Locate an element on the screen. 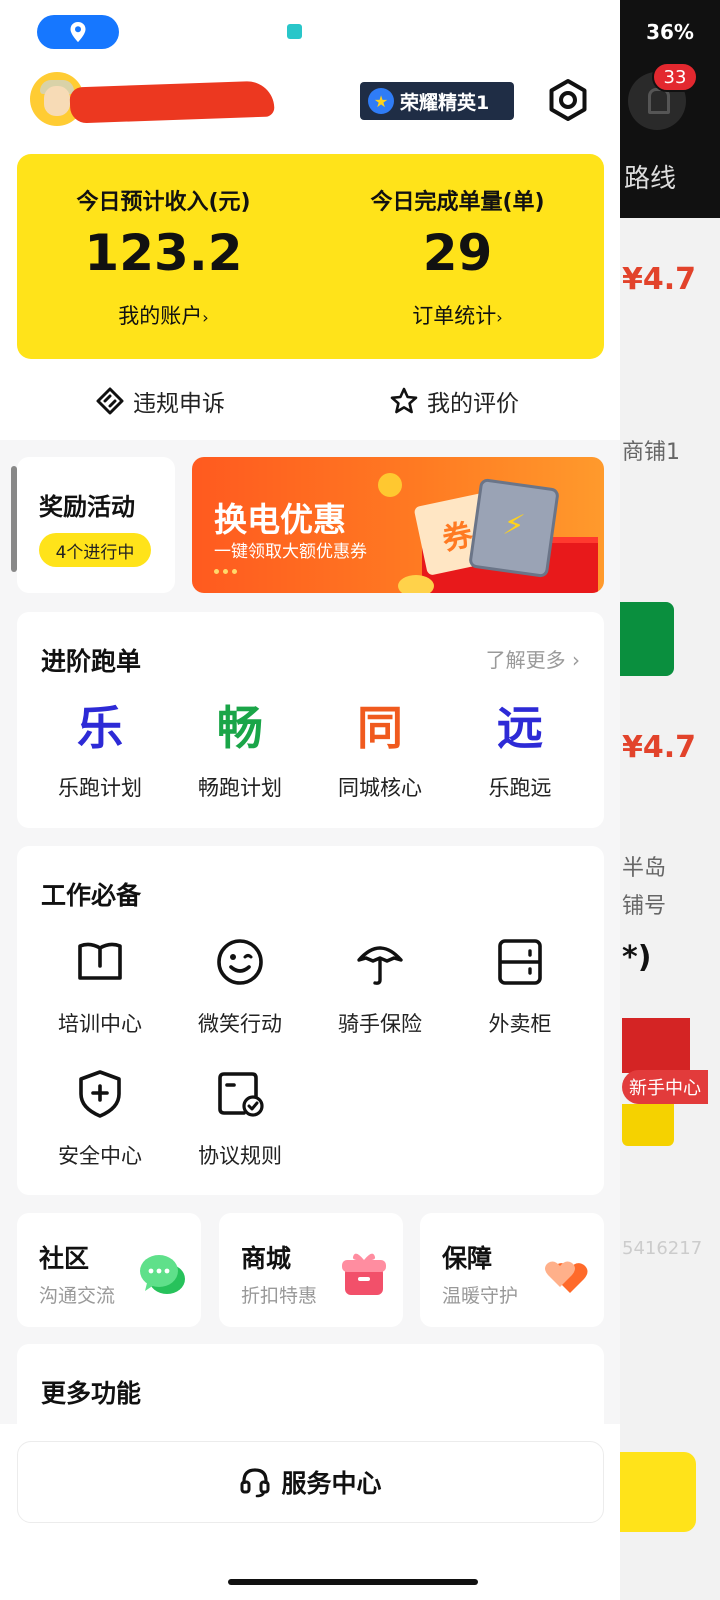 The height and width of the screenshot is (1600, 720). orders-value: 29 is located at coordinates (457, 253).